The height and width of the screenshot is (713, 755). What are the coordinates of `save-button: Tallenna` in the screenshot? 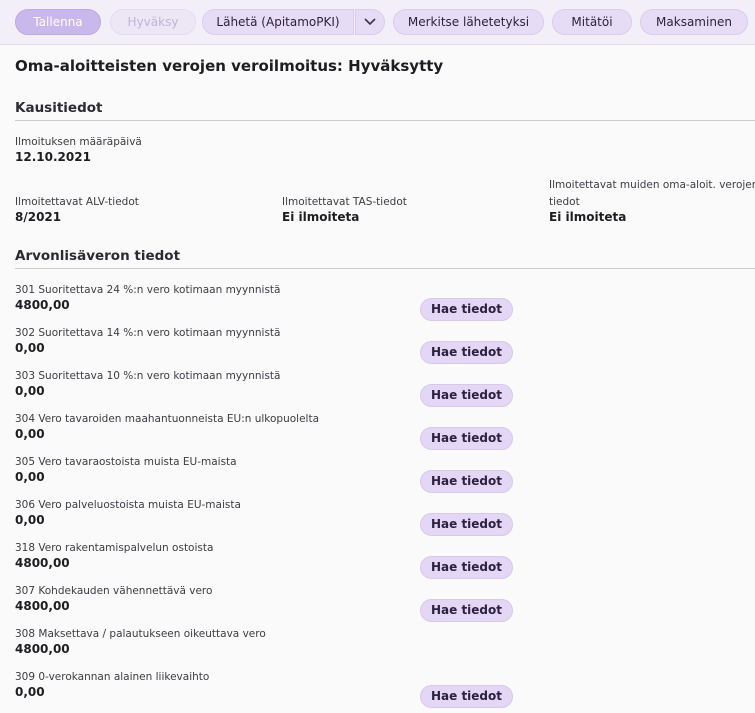 It's located at (58, 22).